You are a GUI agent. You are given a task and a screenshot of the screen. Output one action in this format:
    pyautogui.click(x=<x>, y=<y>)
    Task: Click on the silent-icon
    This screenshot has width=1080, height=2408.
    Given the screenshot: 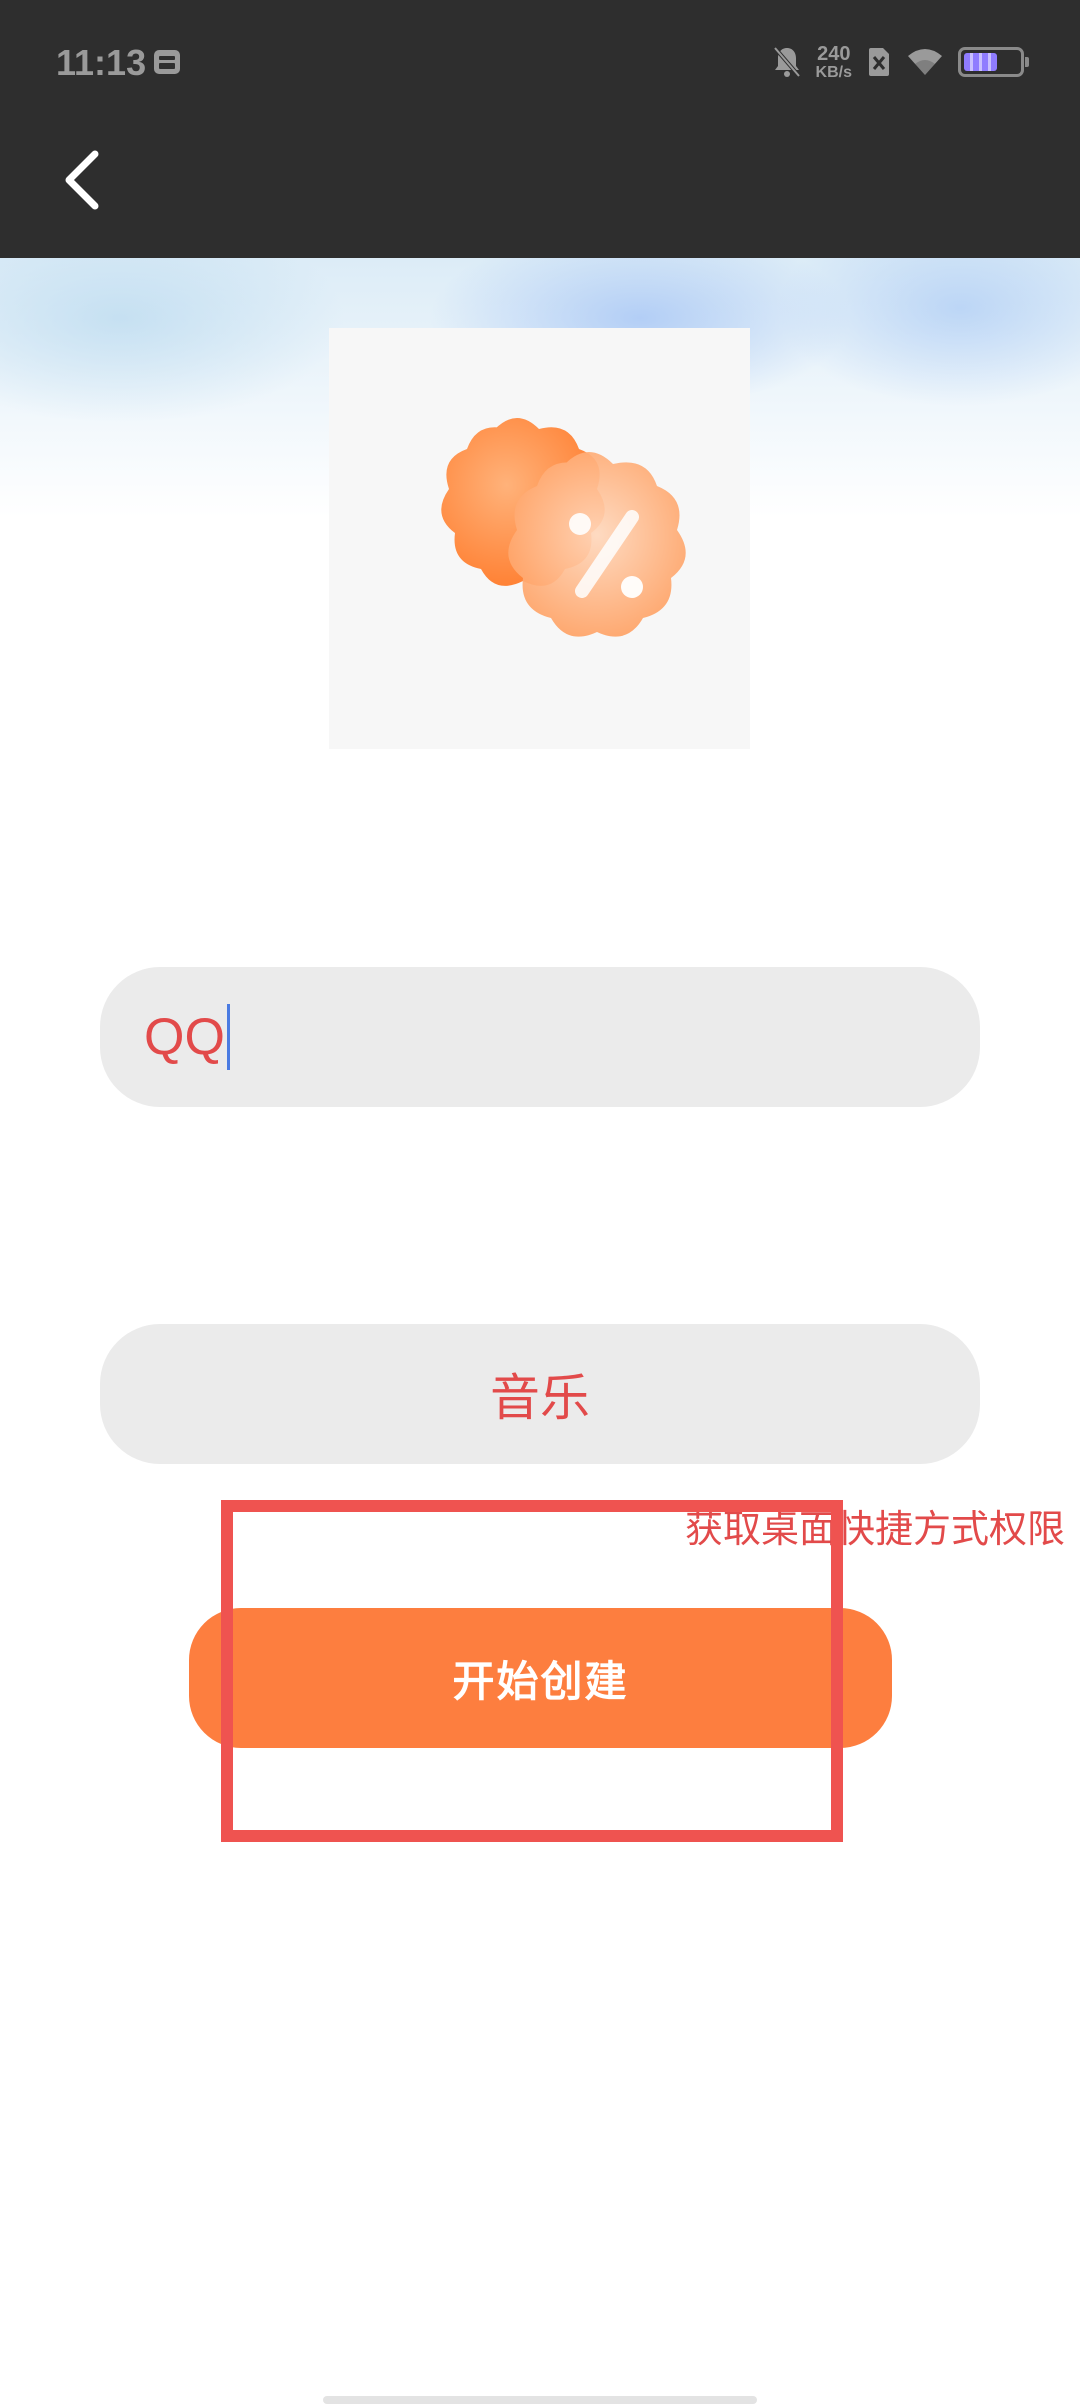 What is the action you would take?
    pyautogui.click(x=787, y=62)
    